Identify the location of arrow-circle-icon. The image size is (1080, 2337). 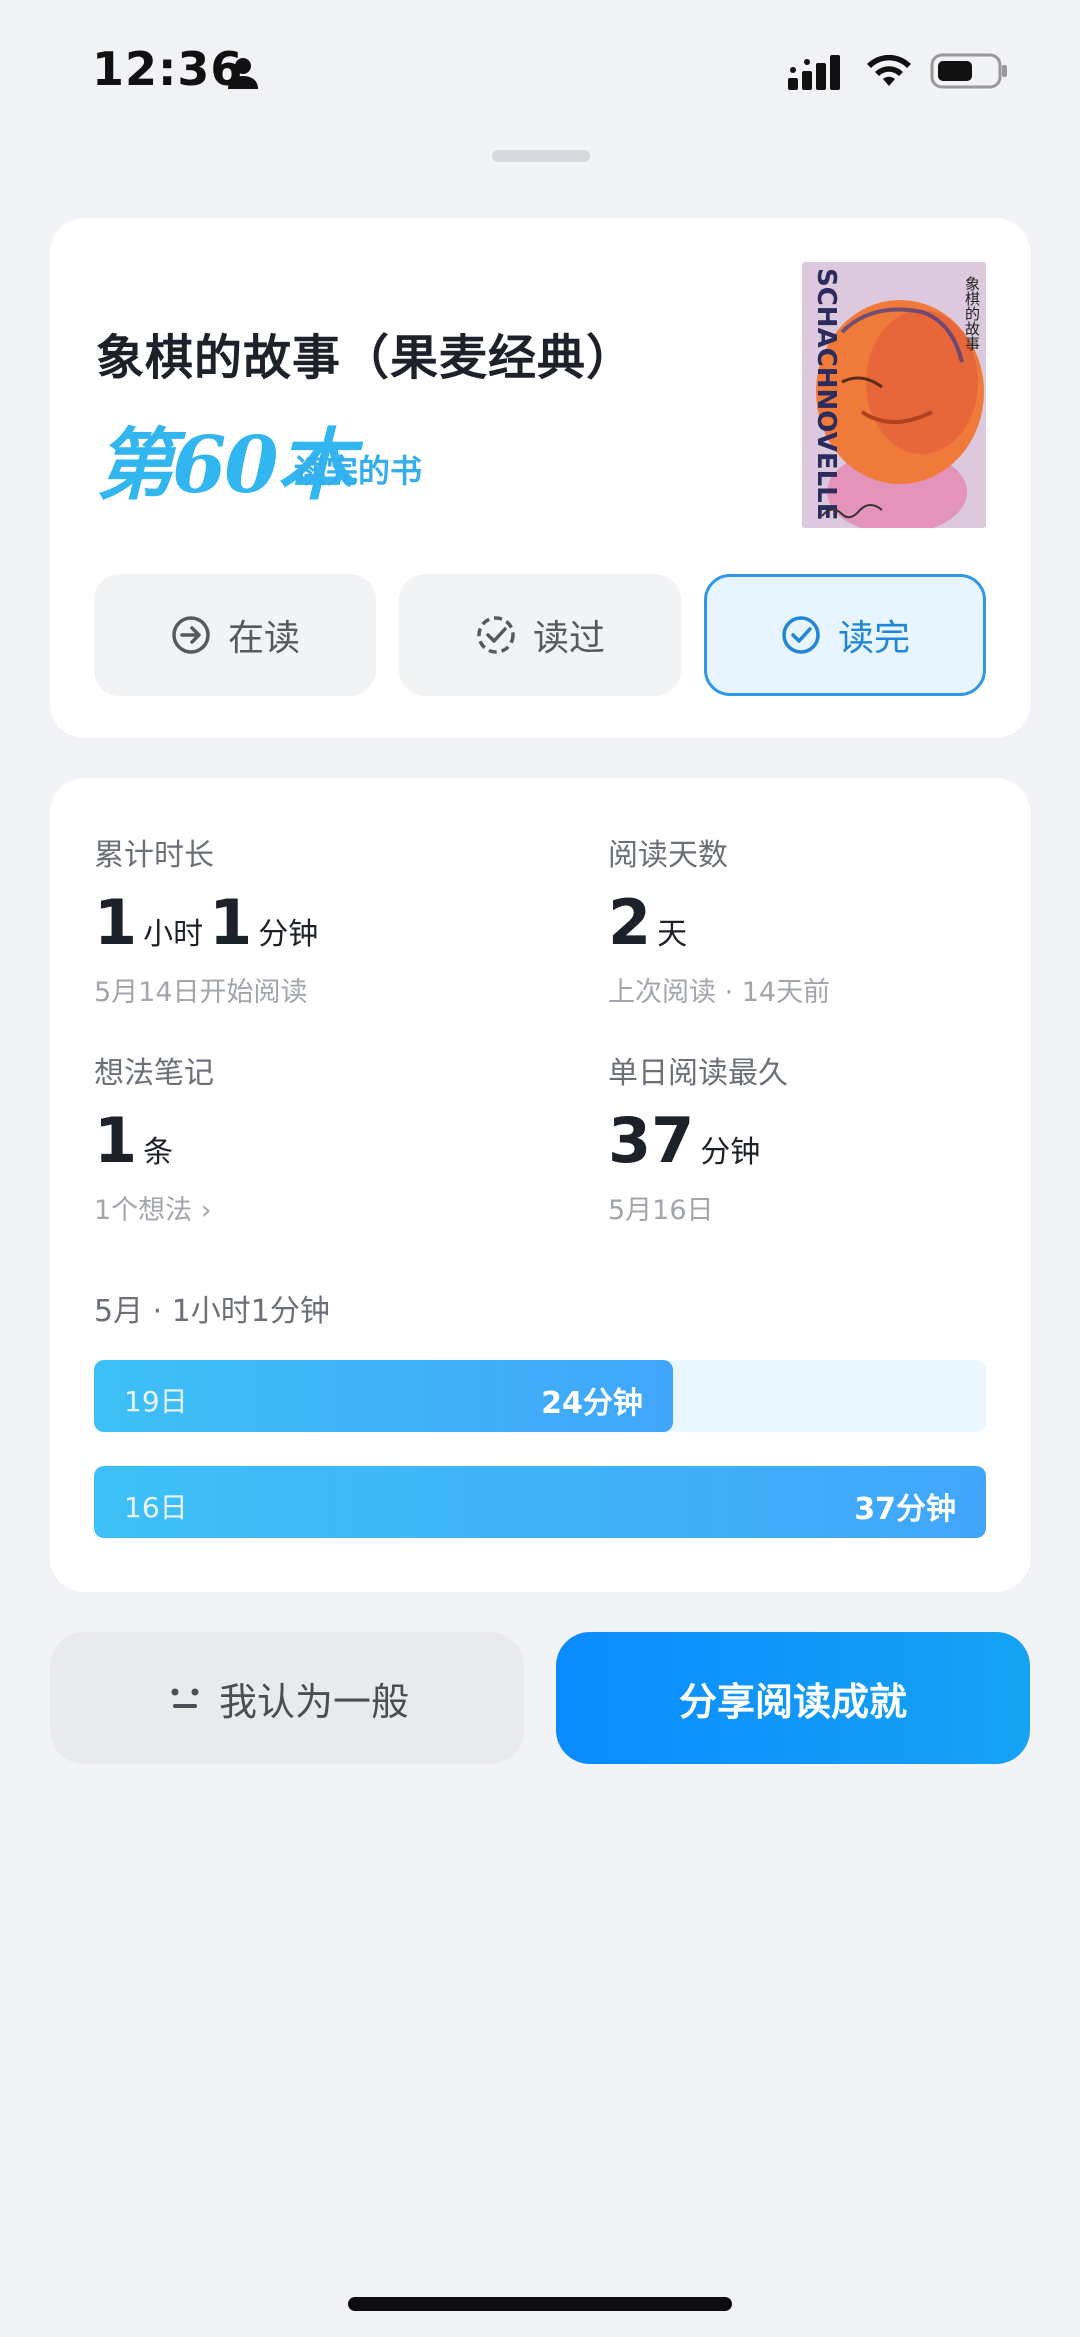
(191, 635).